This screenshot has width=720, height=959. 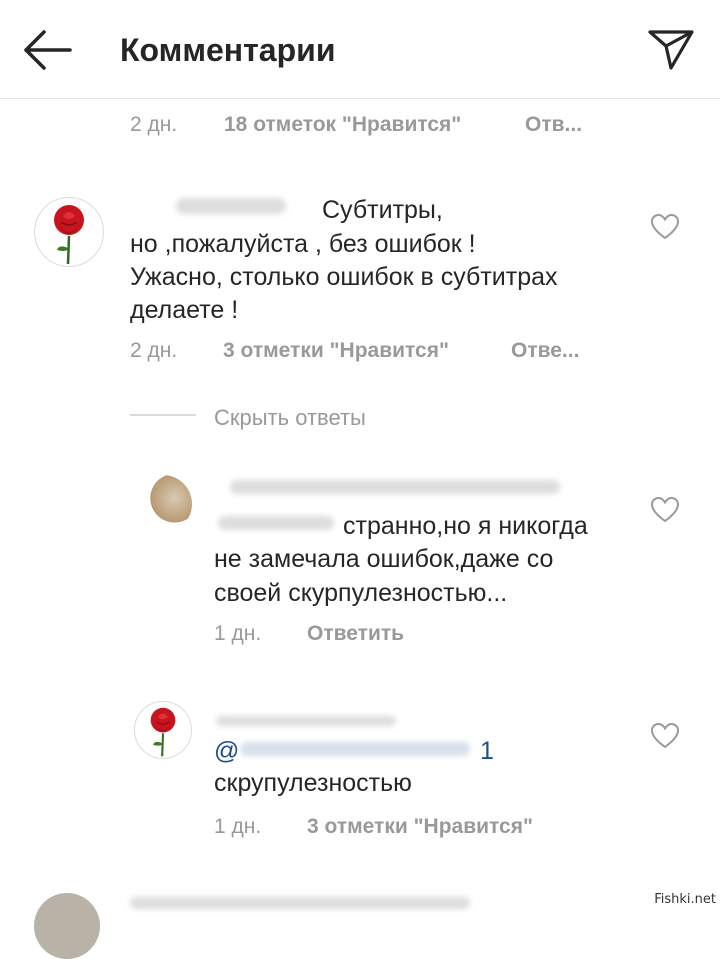 I want to click on back-button, so click(x=46, y=50).